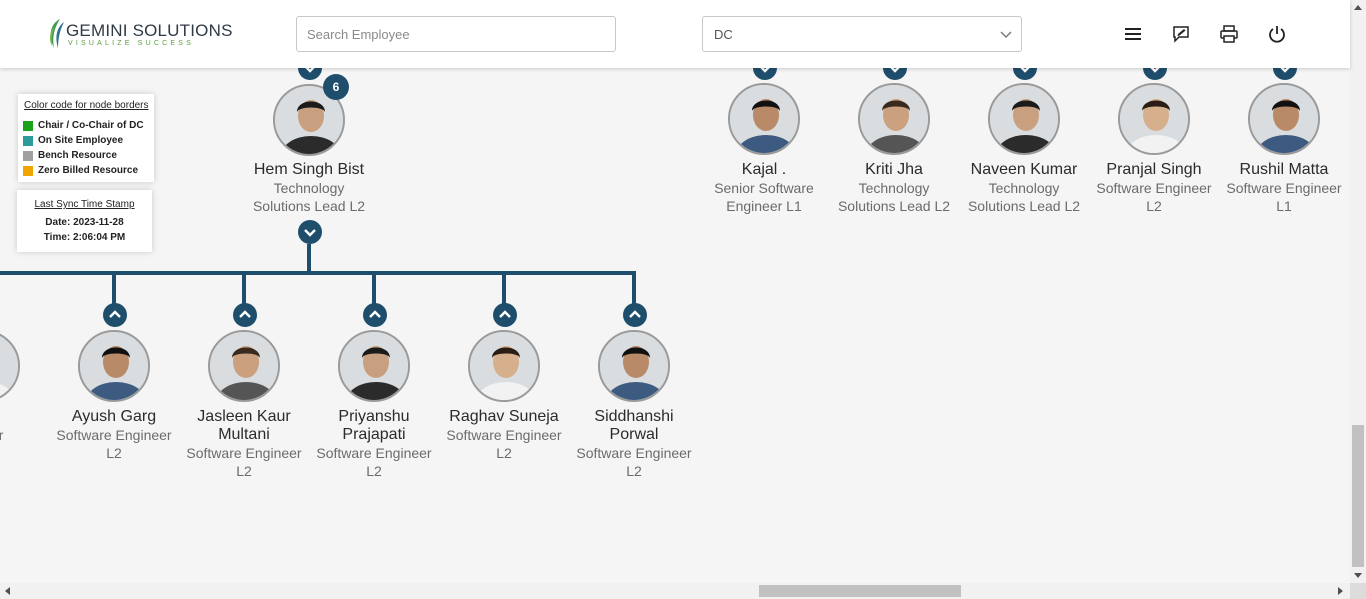 This screenshot has width=1366, height=599. I want to click on employee-title: Software Engineer L1, so click(1284, 197).